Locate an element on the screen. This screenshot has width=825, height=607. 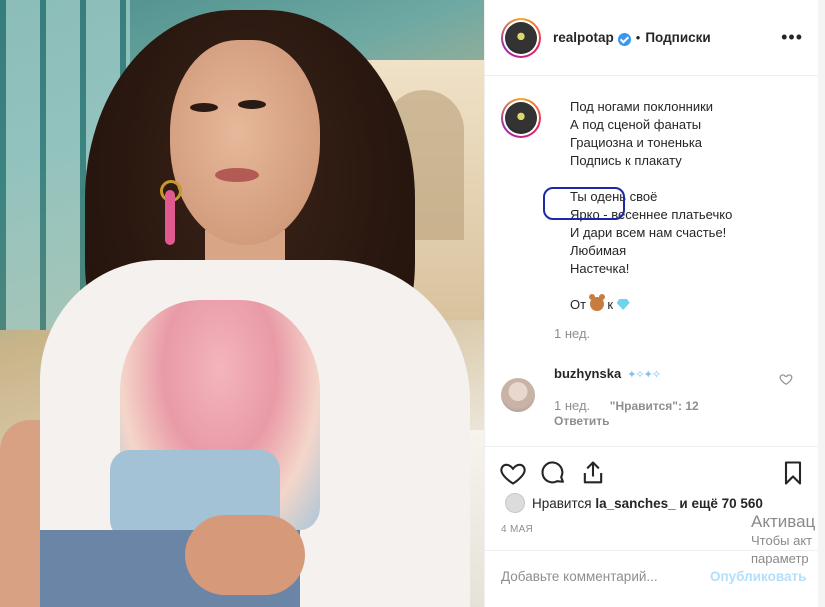
page-edge is located at coordinates (821, 303).